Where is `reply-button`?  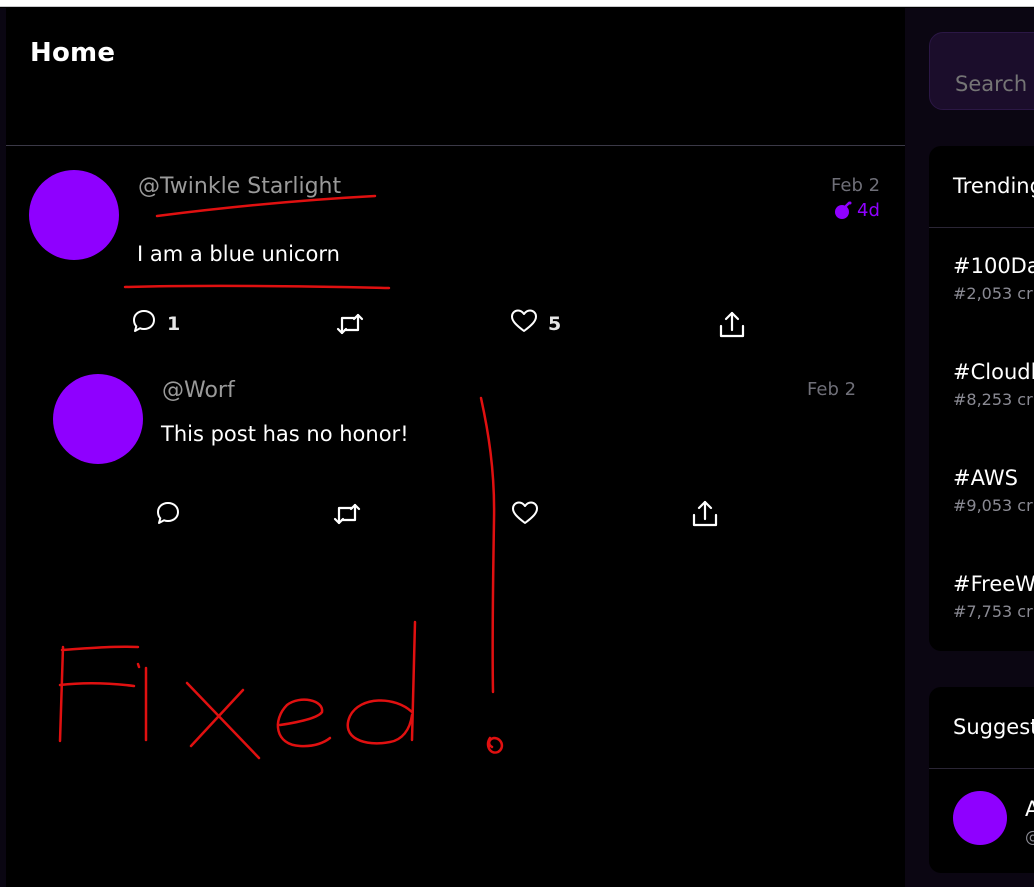
reply-button is located at coordinates (168, 513).